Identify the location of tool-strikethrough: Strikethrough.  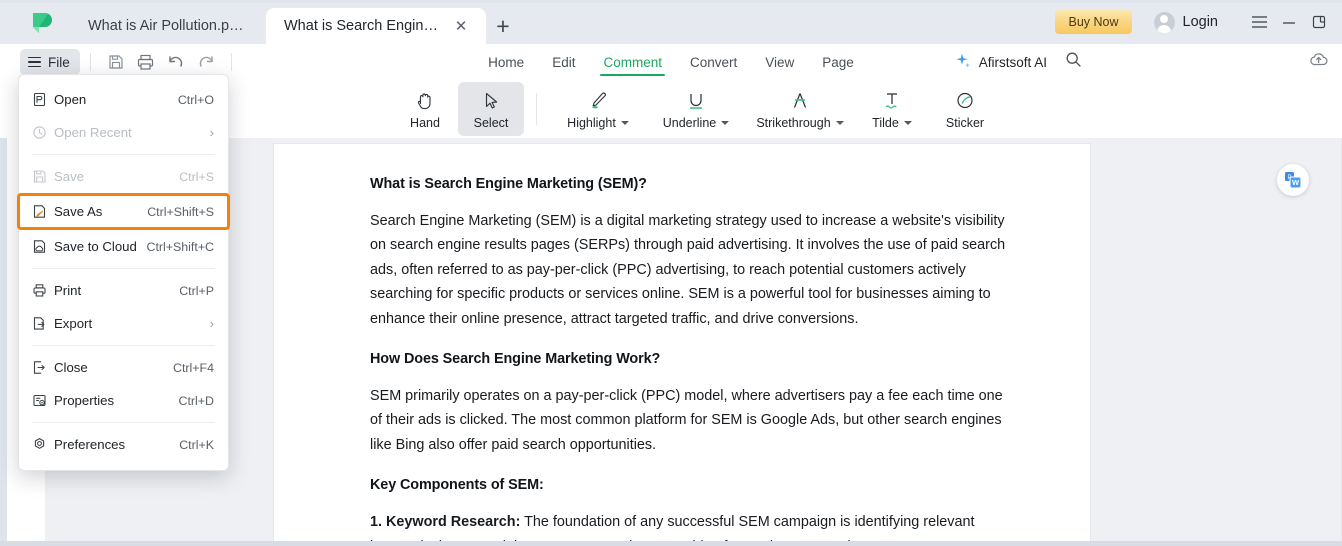
(800, 109).